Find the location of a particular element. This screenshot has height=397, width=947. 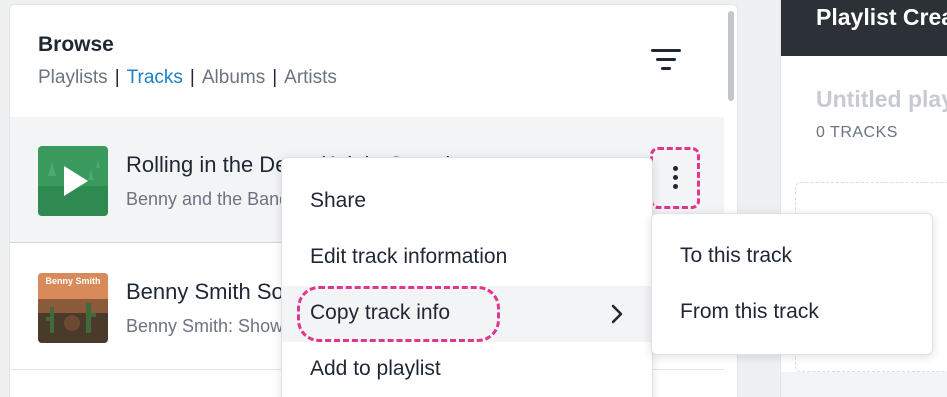

playlist-track-count: 0 TRACKS is located at coordinates (857, 132).